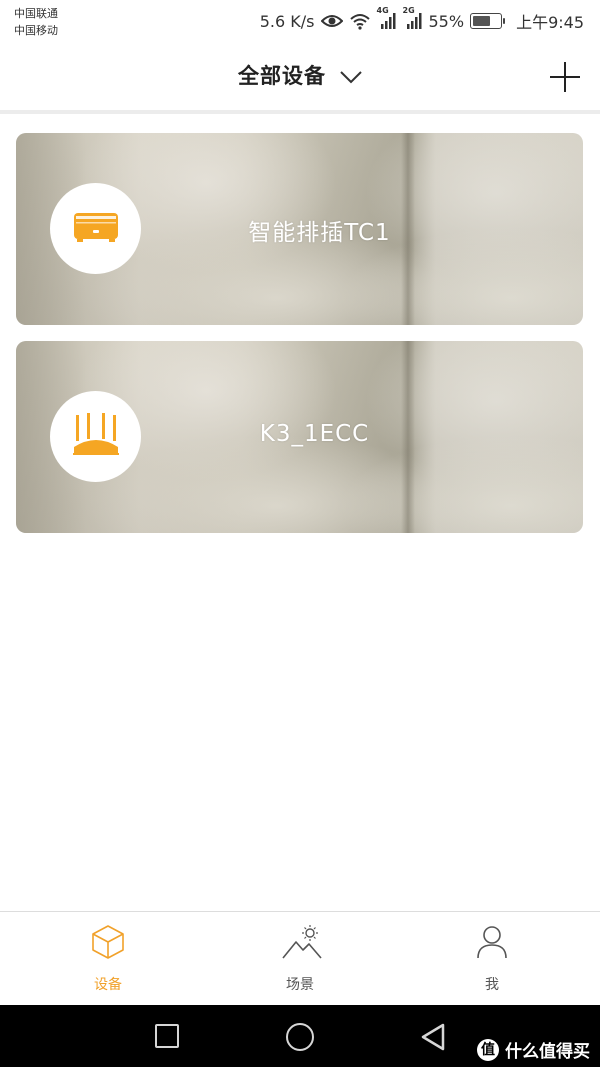  I want to click on tab-scenes: 场景, so click(300, 959).